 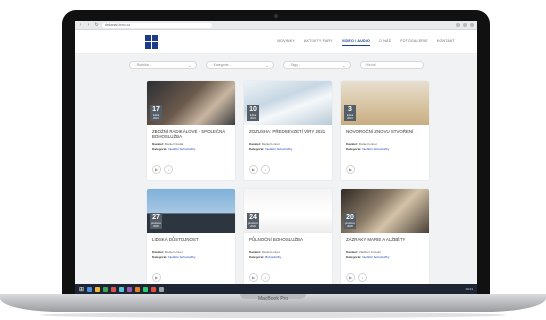 What do you see at coordinates (98, 289) in the screenshot?
I see `folder-icon` at bounding box center [98, 289].